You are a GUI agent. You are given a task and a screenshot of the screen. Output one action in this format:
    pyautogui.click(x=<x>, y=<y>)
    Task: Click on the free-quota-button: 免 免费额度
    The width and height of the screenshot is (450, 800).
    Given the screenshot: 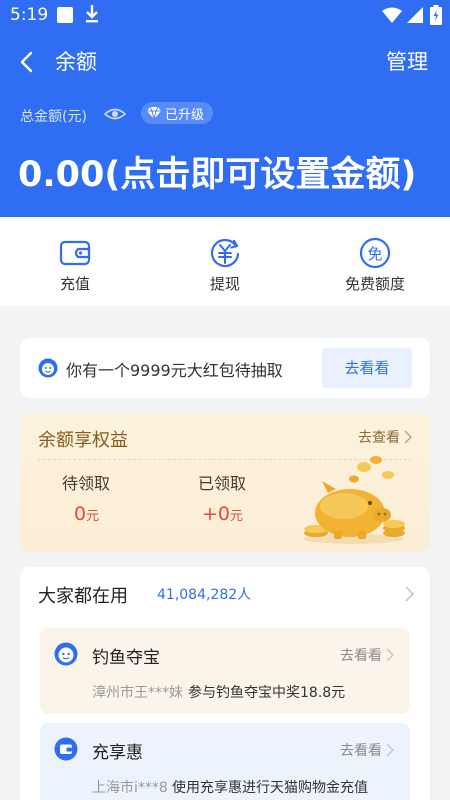 What is the action you would take?
    pyautogui.click(x=375, y=261)
    